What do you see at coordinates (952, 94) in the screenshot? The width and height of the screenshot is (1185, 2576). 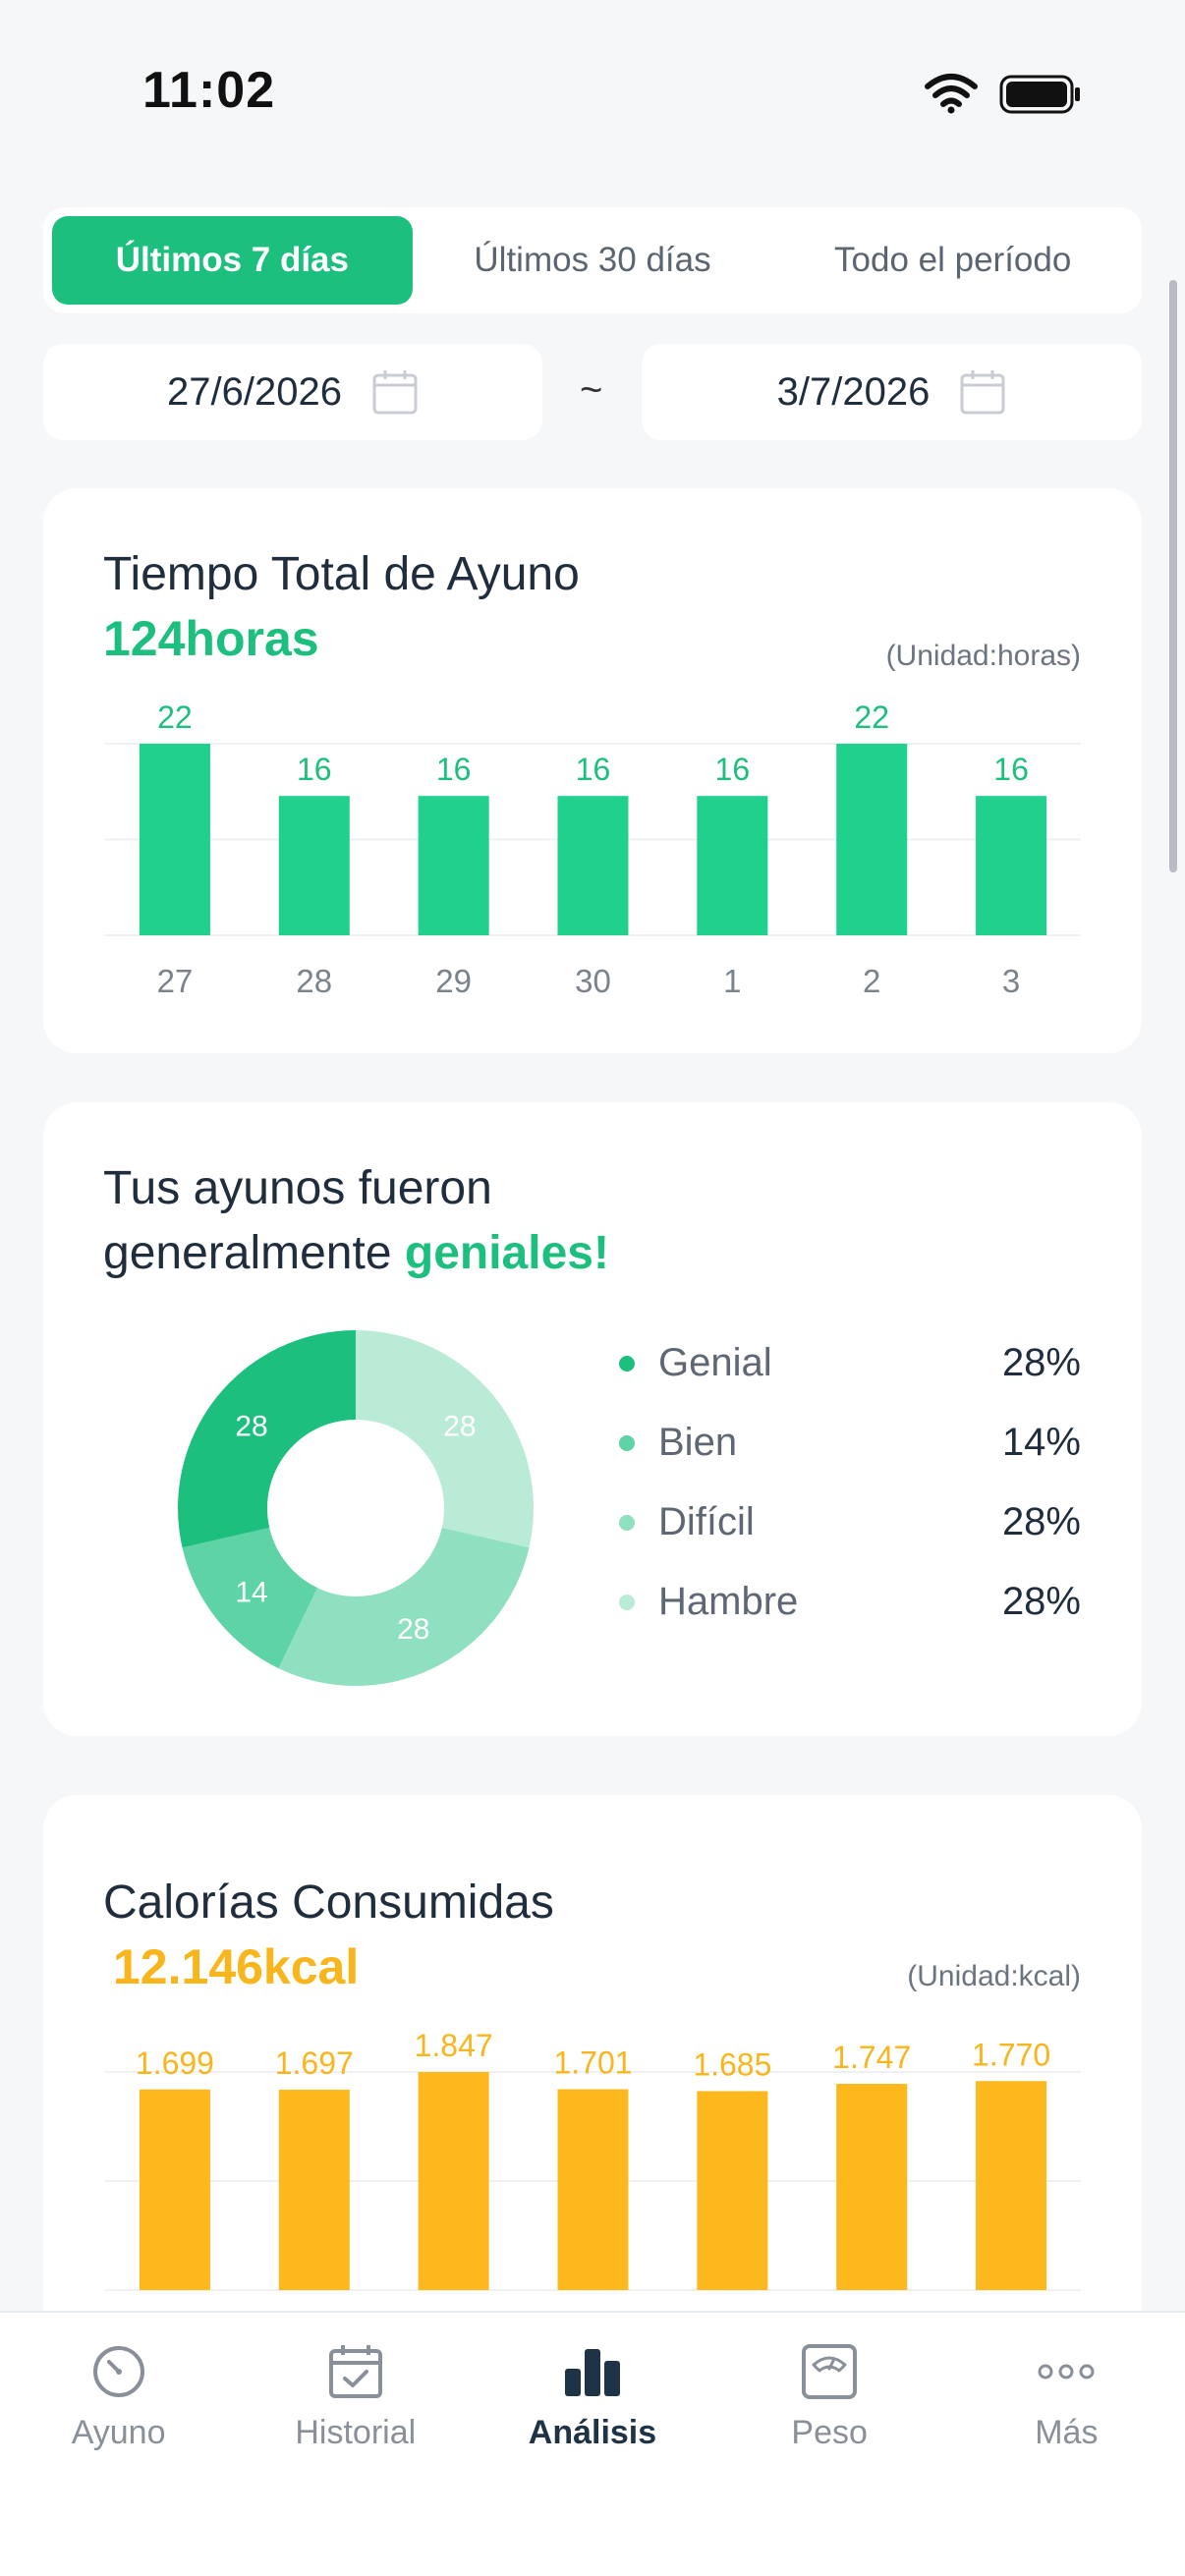 I see `wifi-icon` at bounding box center [952, 94].